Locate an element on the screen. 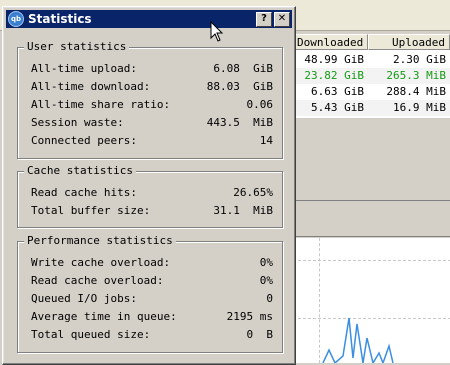 This screenshot has height=365, width=450. stat-row-total-buffer-size: Total buffer size: 31.1 MiB is located at coordinates (152, 211).